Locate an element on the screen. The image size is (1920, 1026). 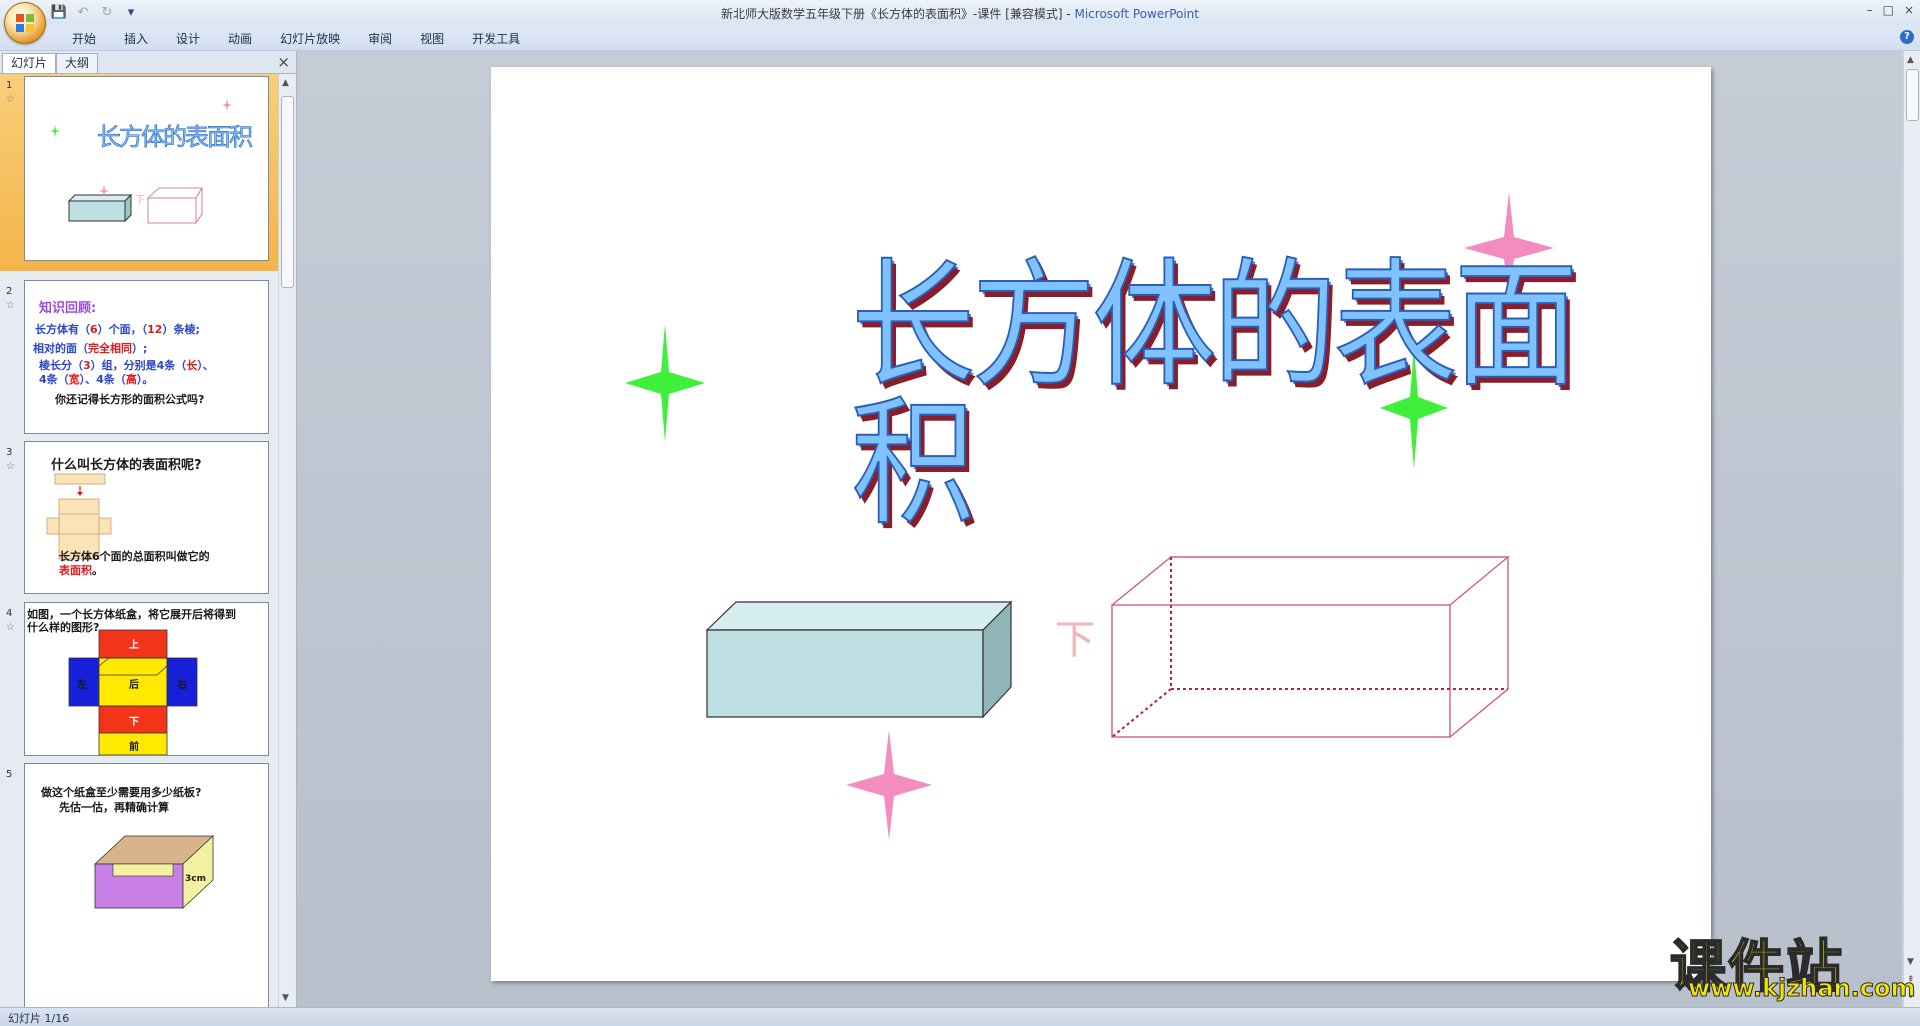
slide-thumbnail-1: 1 ☆ 长方体的表面积 下 is located at coordinates (139, 172).